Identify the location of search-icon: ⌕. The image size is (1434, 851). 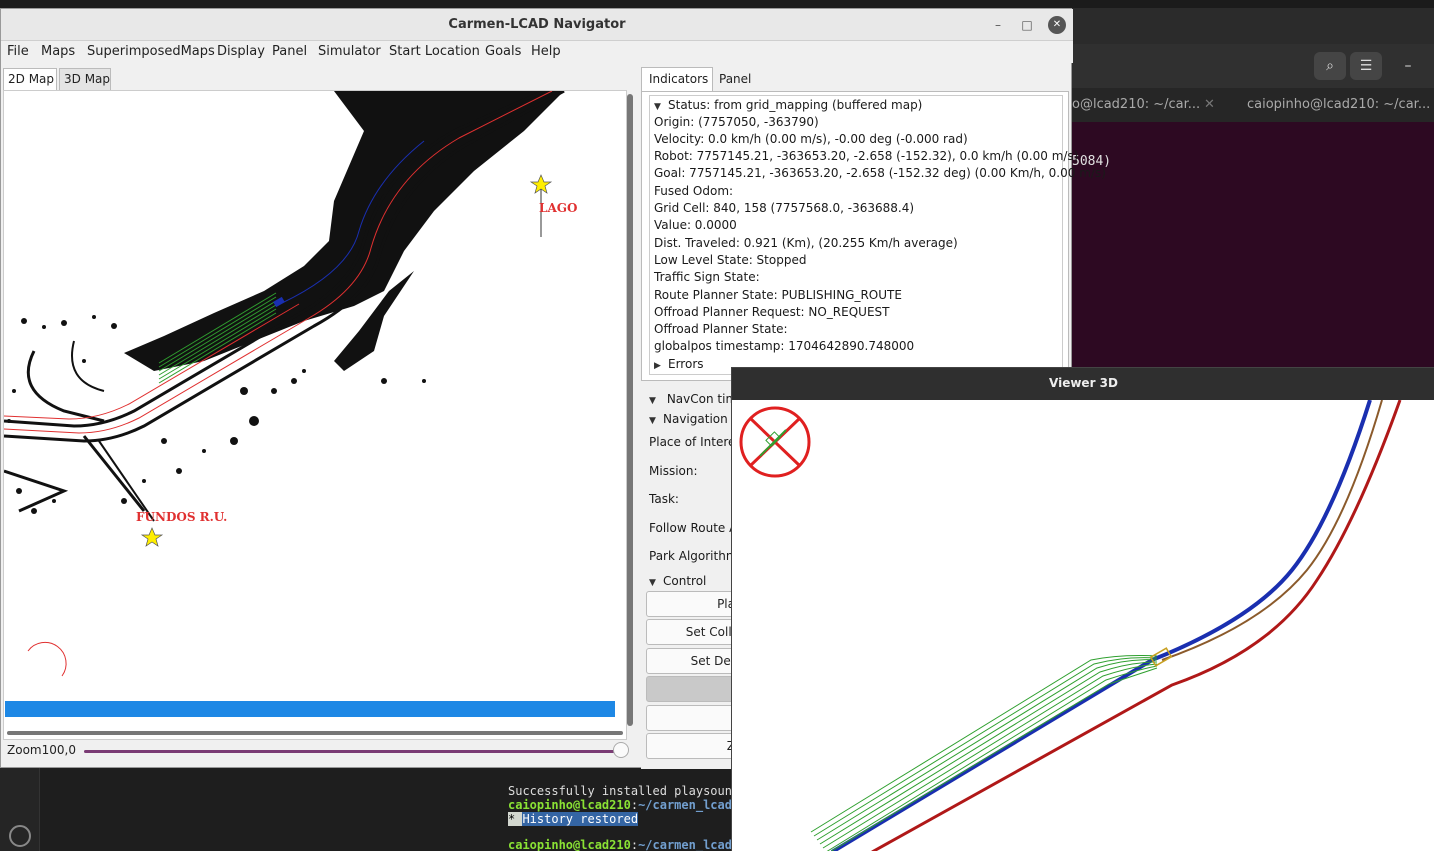
(1330, 66).